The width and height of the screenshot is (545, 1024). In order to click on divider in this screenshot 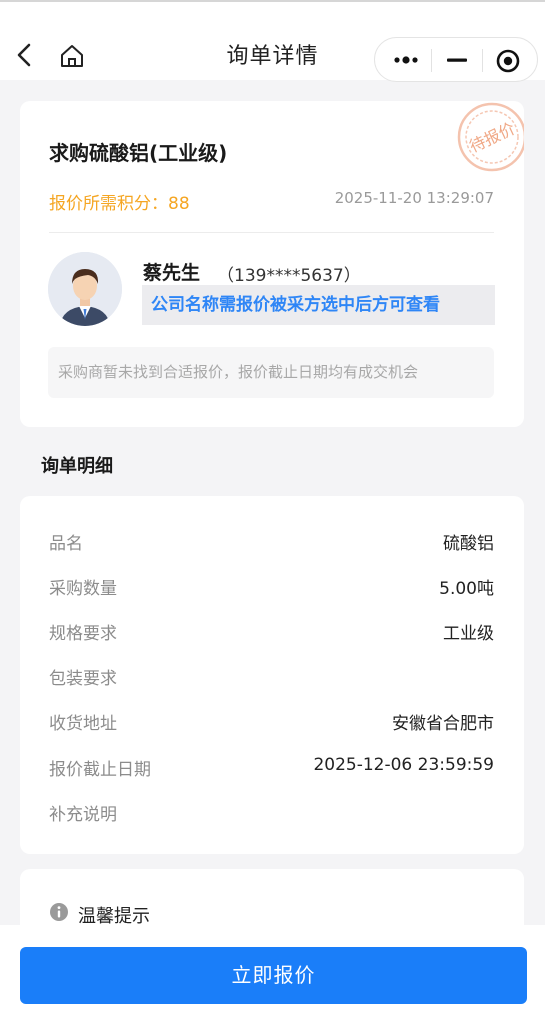, I will do `click(271, 232)`.